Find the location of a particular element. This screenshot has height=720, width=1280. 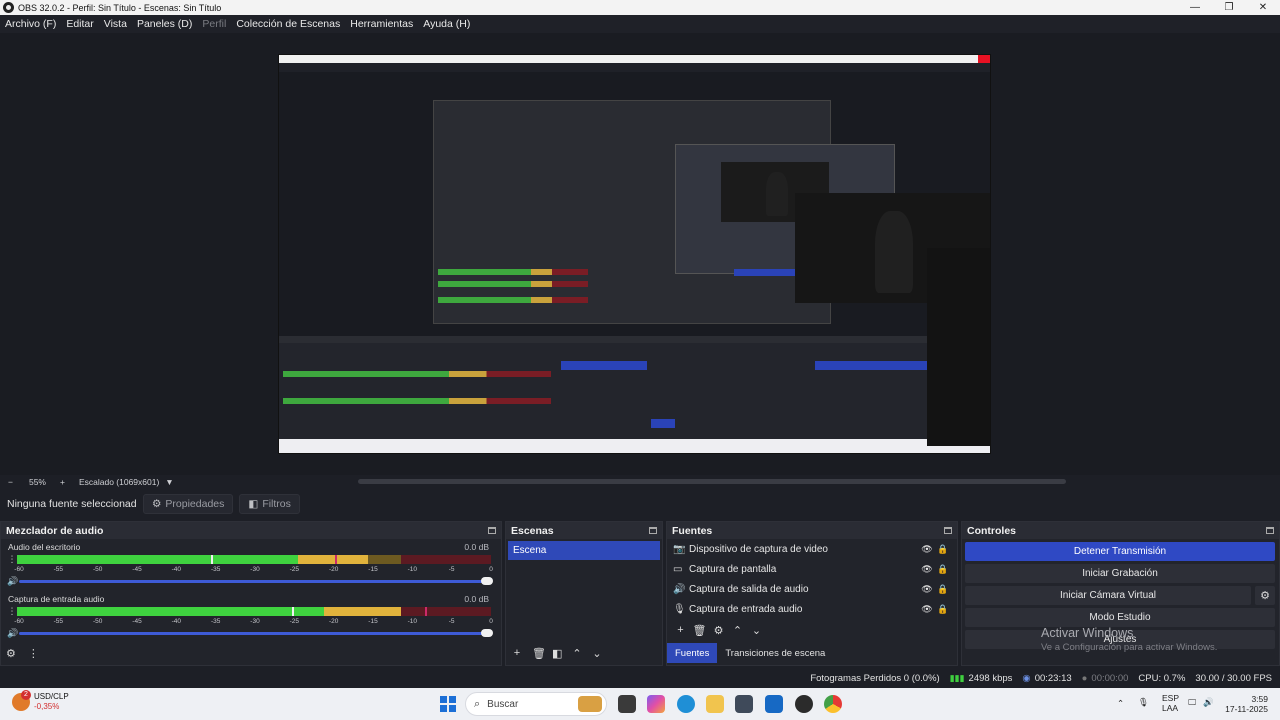

scaling-dropdown-icon: ▼ is located at coordinates (169, 482).